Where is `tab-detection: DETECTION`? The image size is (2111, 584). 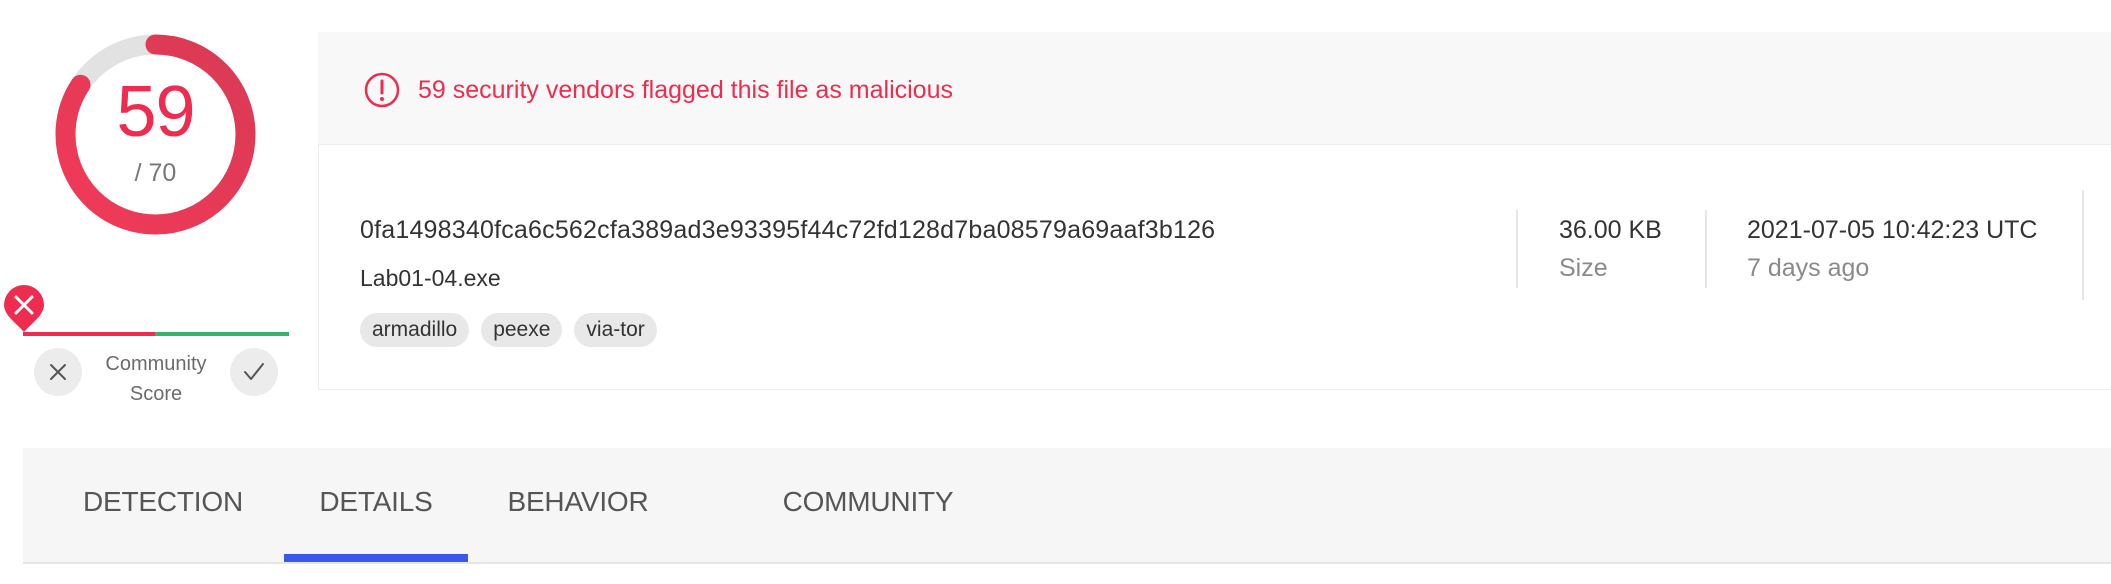
tab-detection: DETECTION is located at coordinates (163, 505).